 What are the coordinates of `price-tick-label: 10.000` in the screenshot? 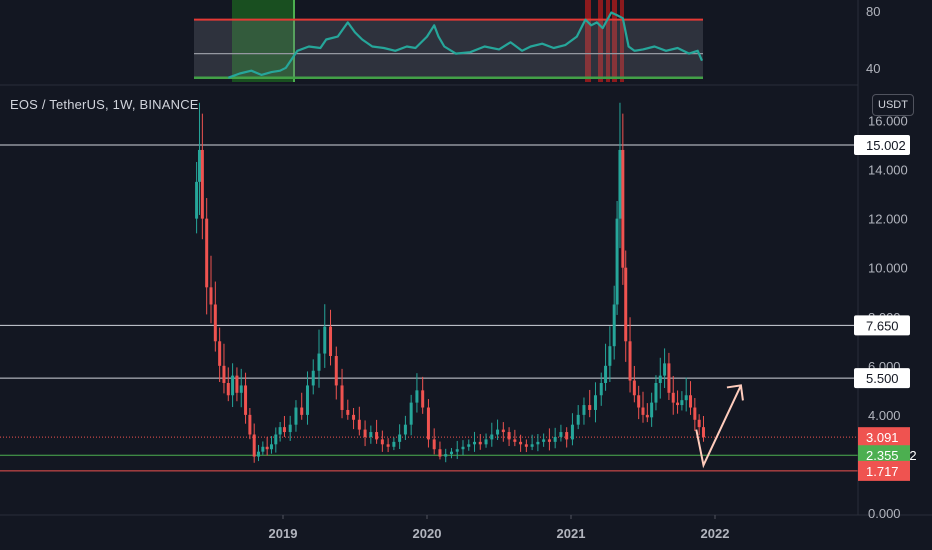 It's located at (888, 268).